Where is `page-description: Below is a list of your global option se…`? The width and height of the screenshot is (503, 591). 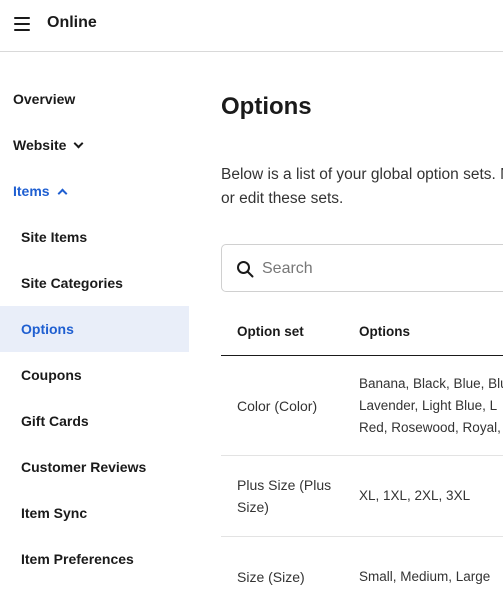
page-description: Below is a list of your global option se… is located at coordinates (362, 186).